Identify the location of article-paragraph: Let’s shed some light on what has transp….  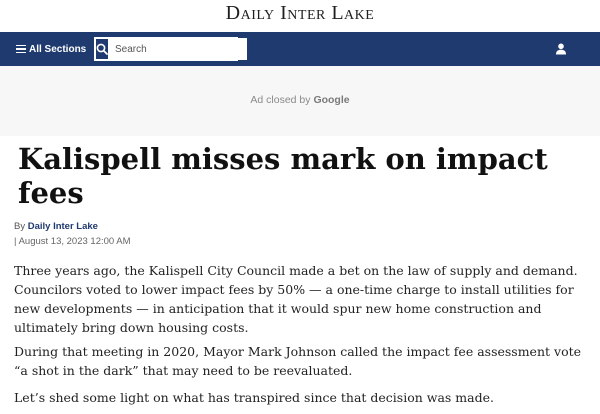
(254, 397).